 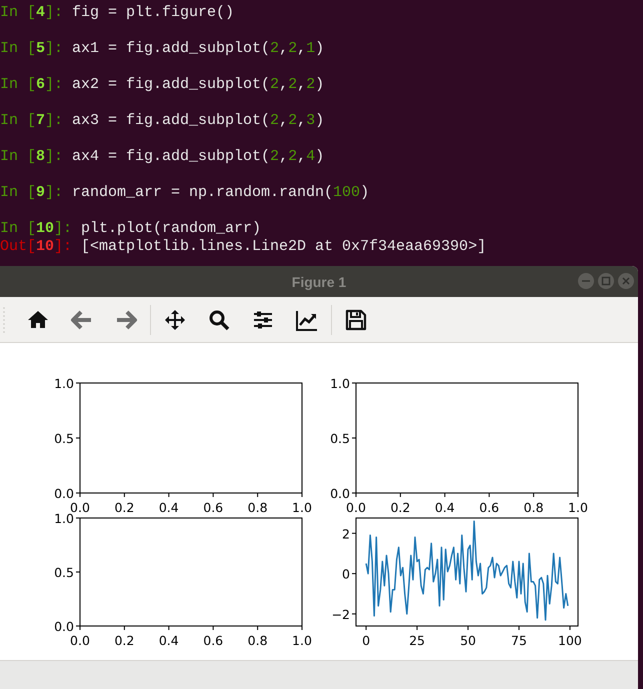 I want to click on search-icon, so click(x=219, y=320).